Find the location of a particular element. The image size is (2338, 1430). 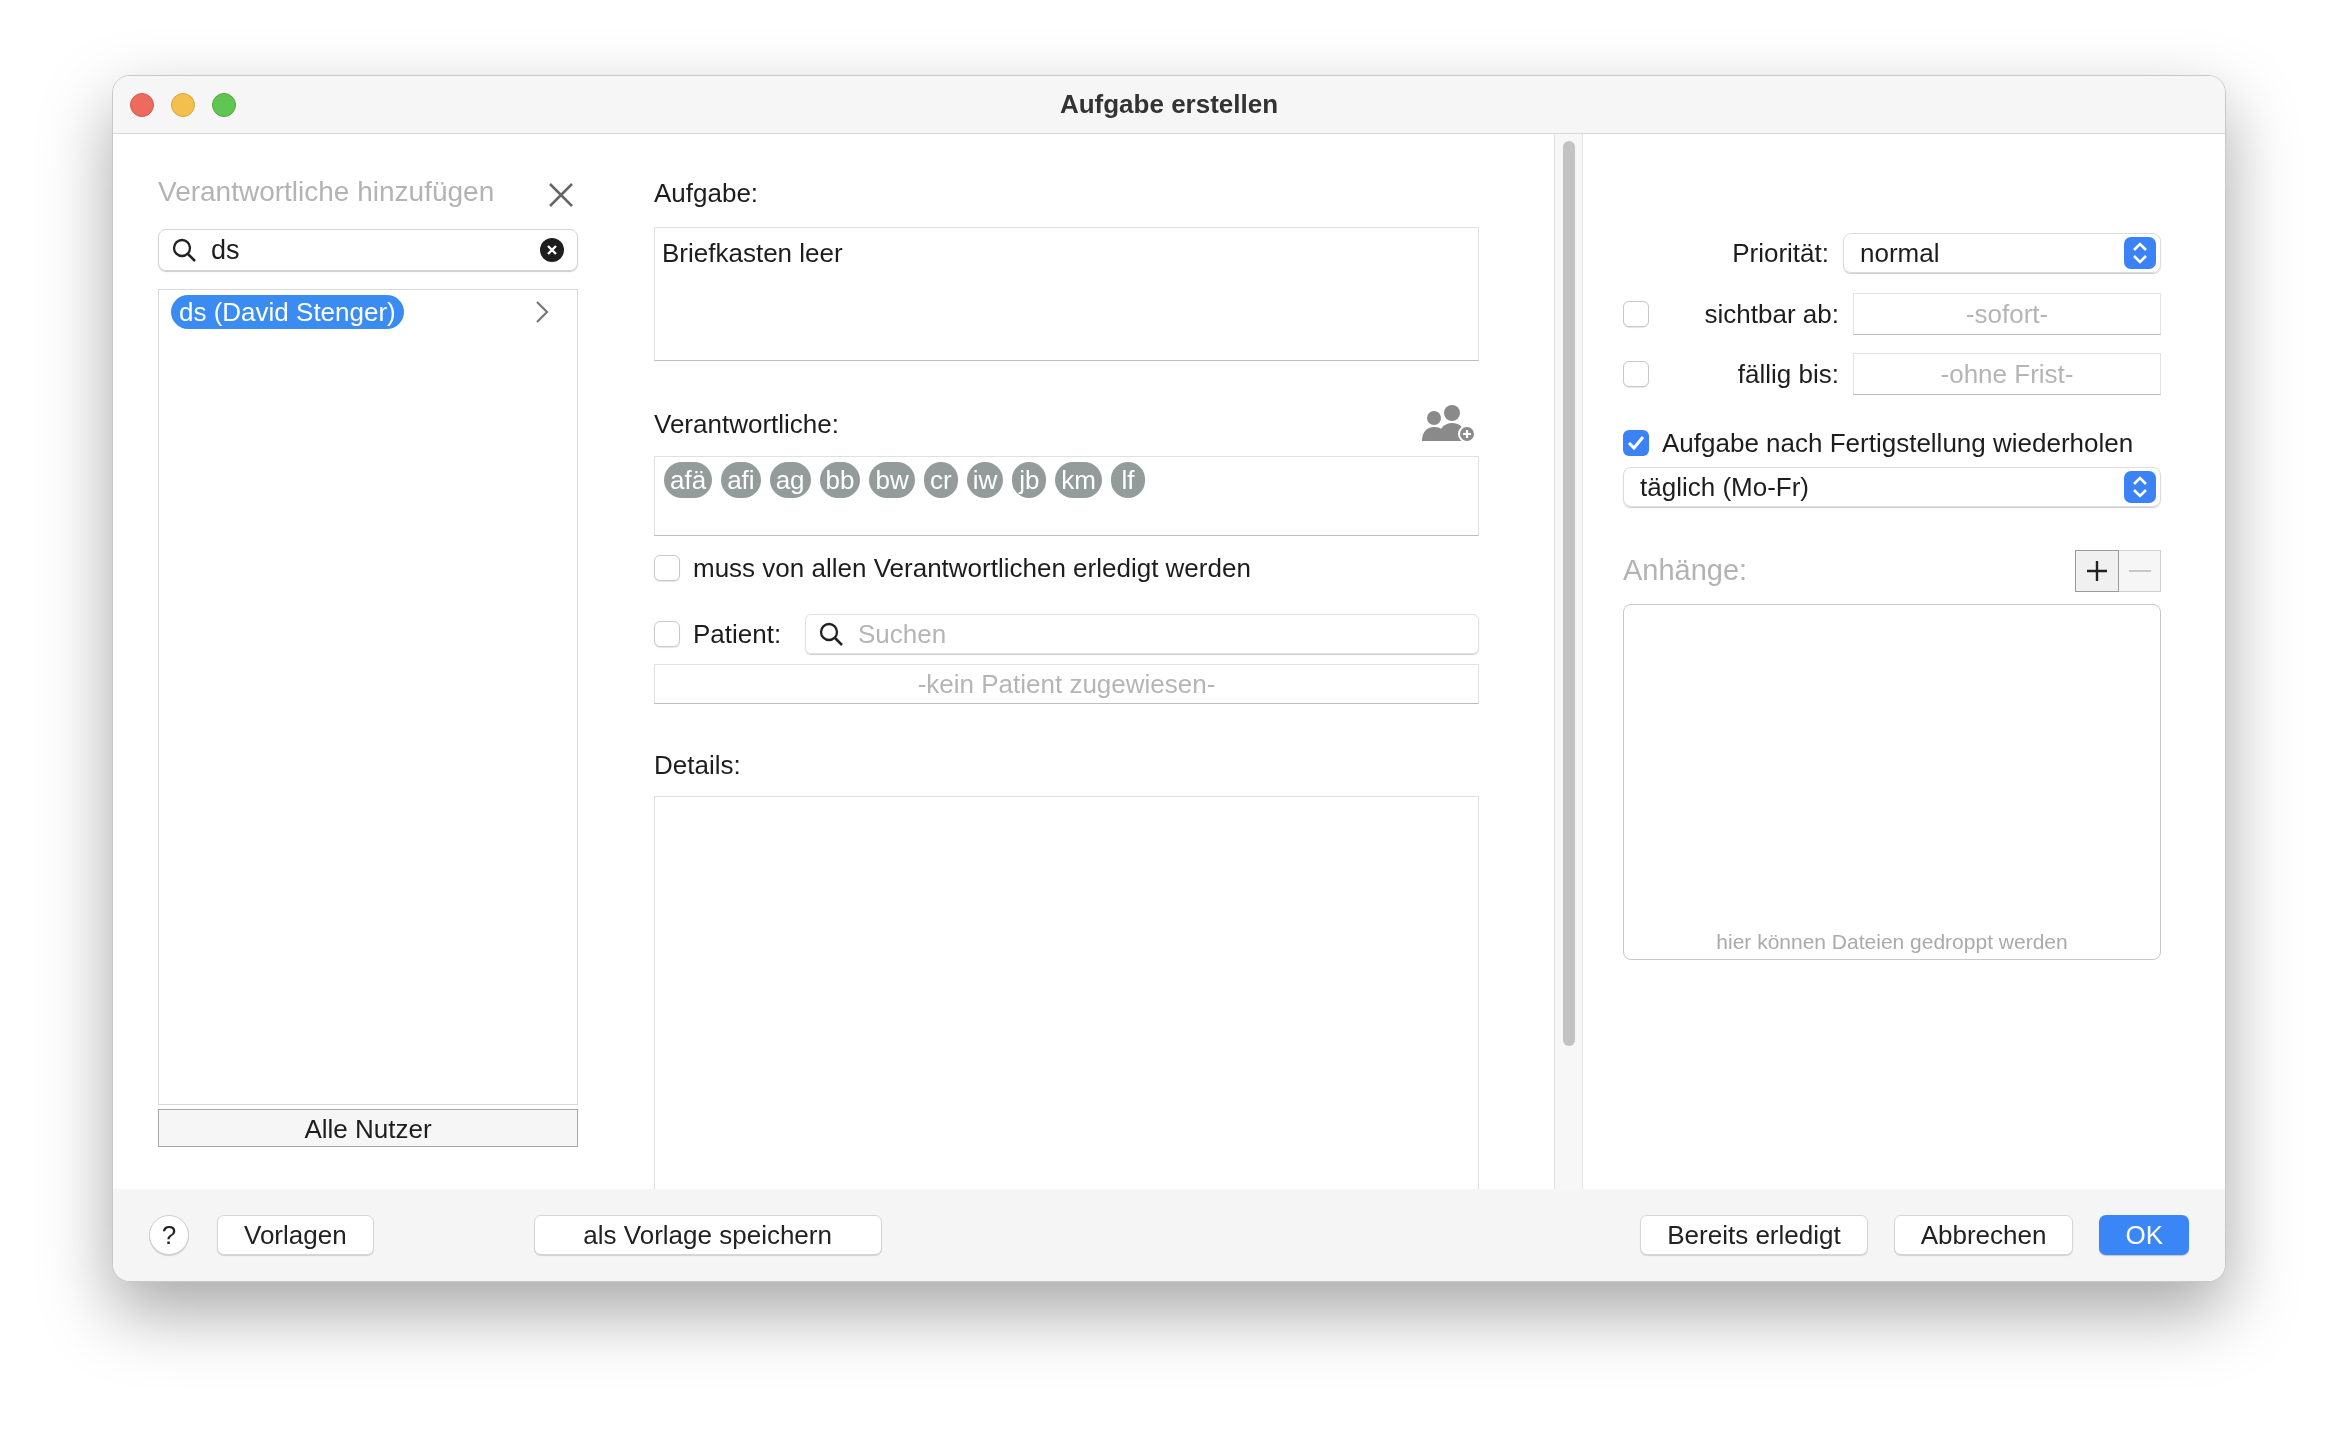

patient-search-field: Suchen is located at coordinates (1142, 634).